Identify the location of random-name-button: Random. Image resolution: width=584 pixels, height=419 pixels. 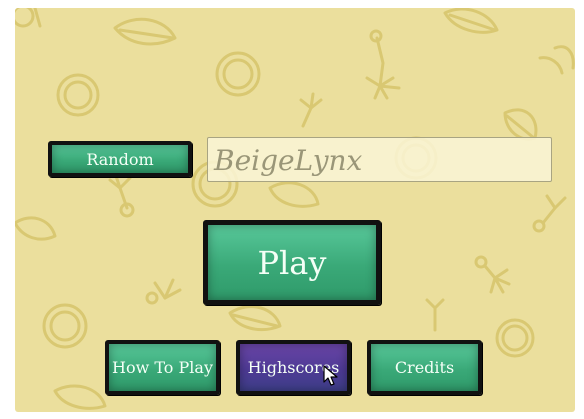
(120, 159).